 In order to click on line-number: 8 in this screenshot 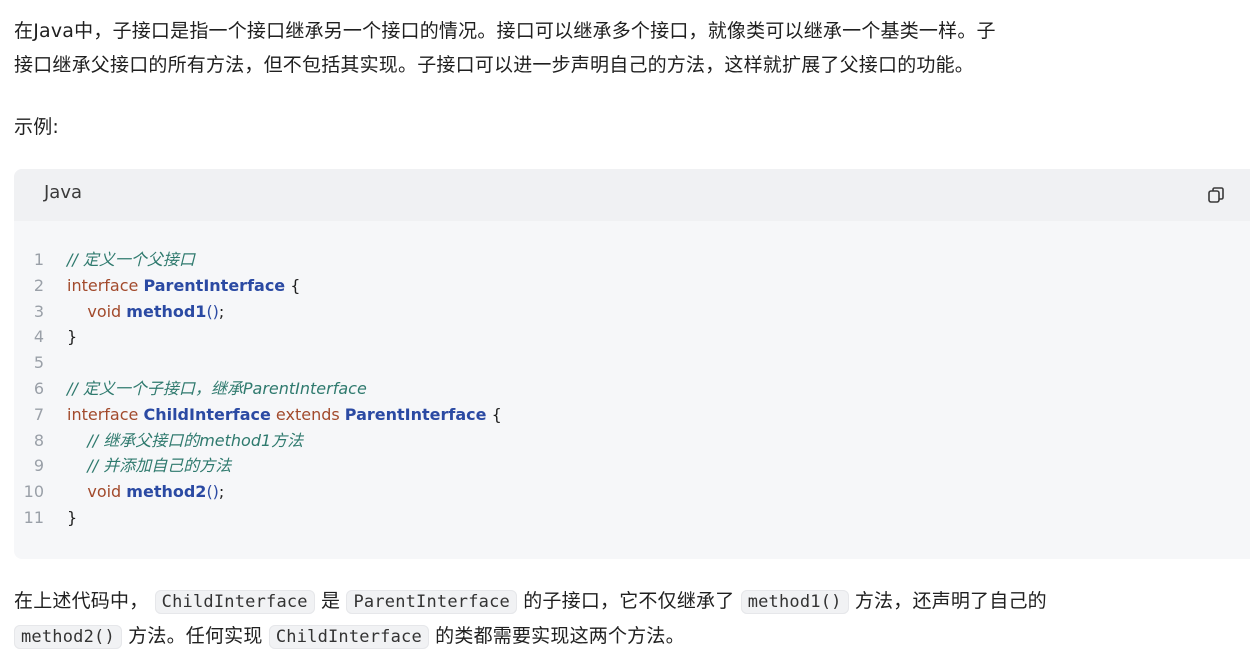, I will do `click(38, 440)`.